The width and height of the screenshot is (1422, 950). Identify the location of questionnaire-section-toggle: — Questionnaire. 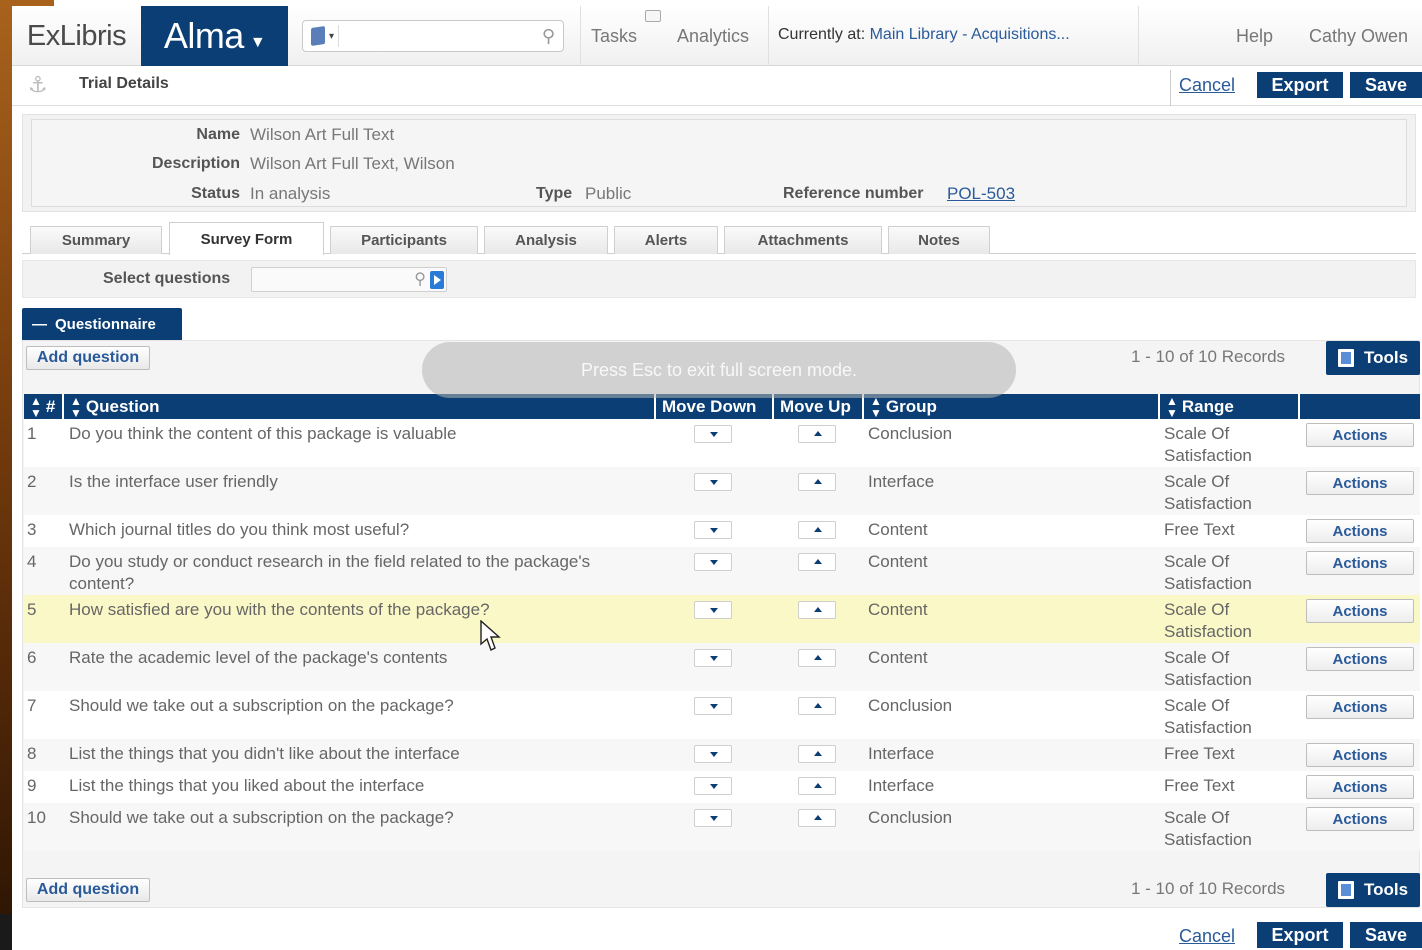
(102, 324).